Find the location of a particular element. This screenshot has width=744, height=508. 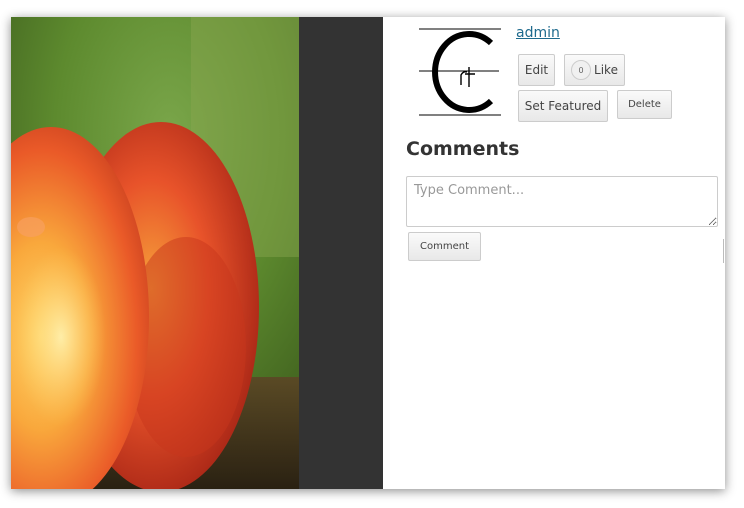

comment-submit-button: Comment is located at coordinates (444, 246).